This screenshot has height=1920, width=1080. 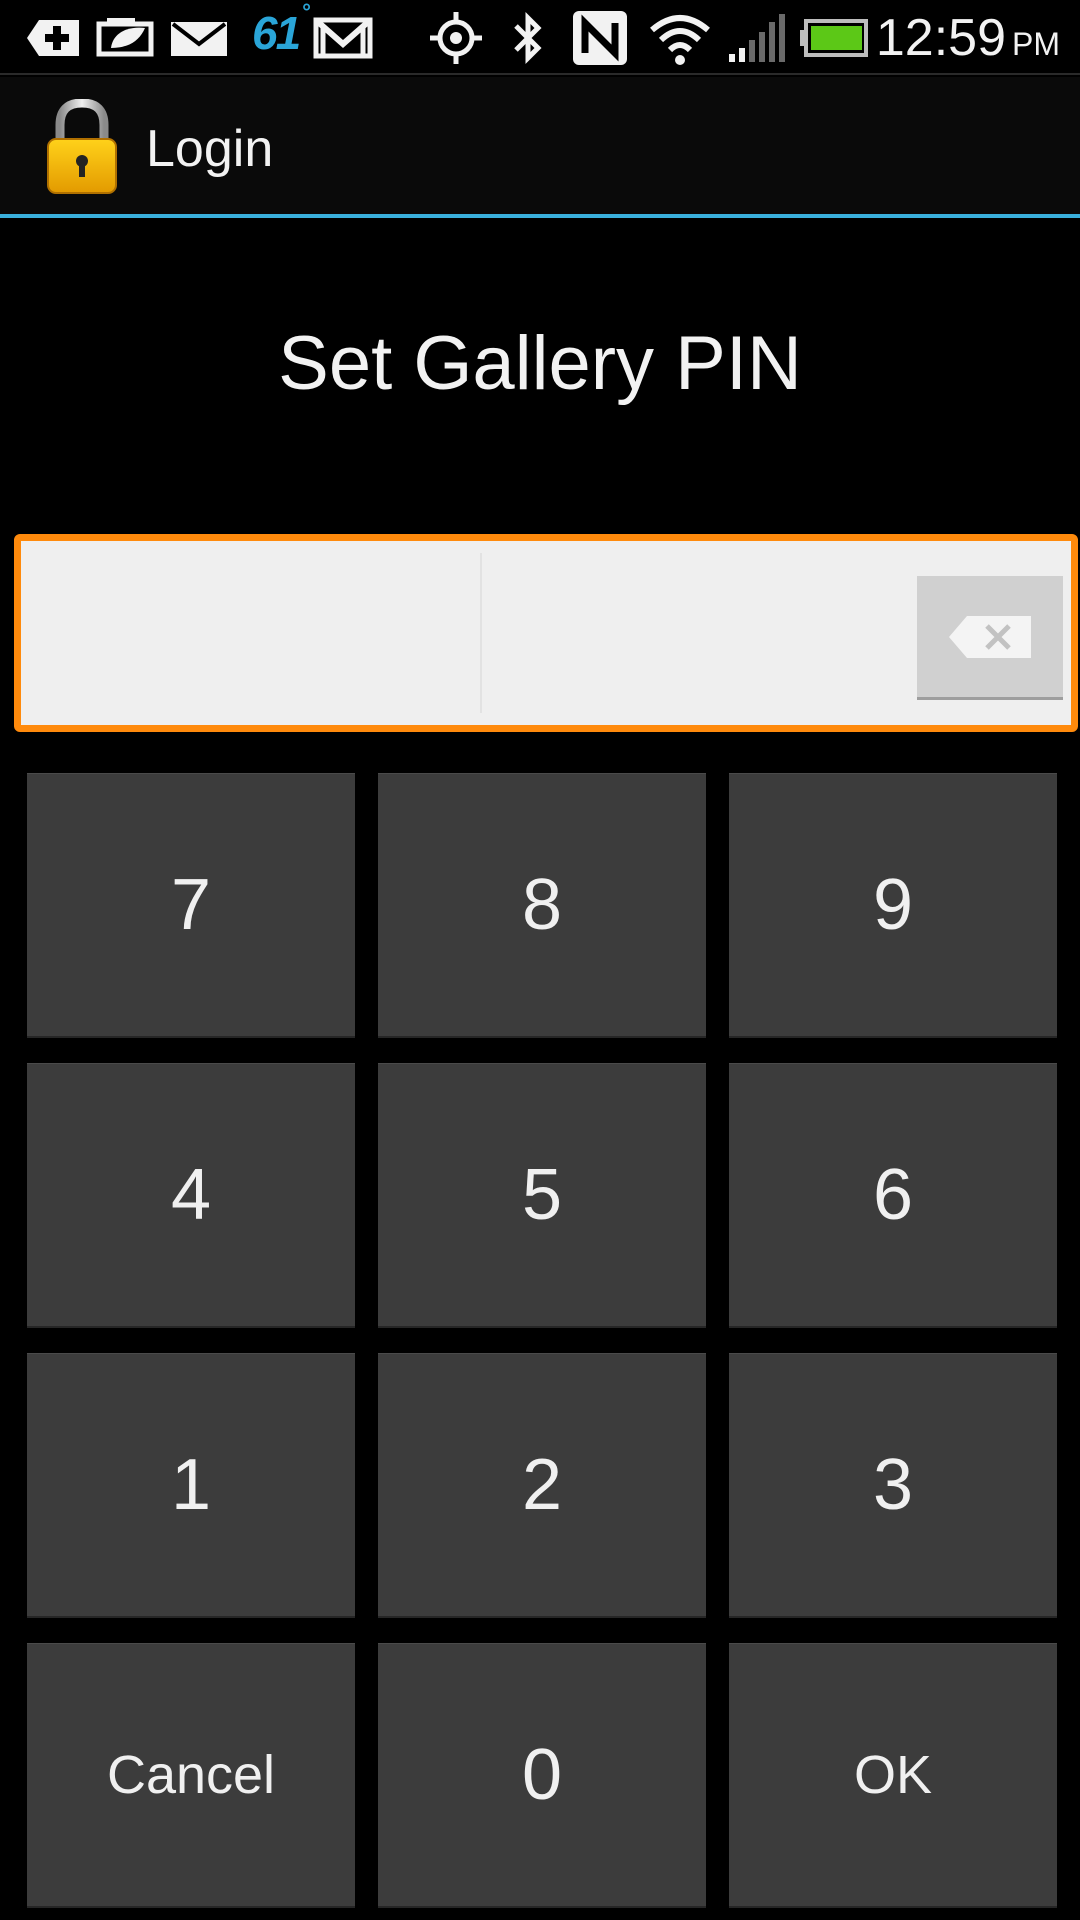 What do you see at coordinates (191, 1775) in the screenshot?
I see `cancel-button: Cancel` at bounding box center [191, 1775].